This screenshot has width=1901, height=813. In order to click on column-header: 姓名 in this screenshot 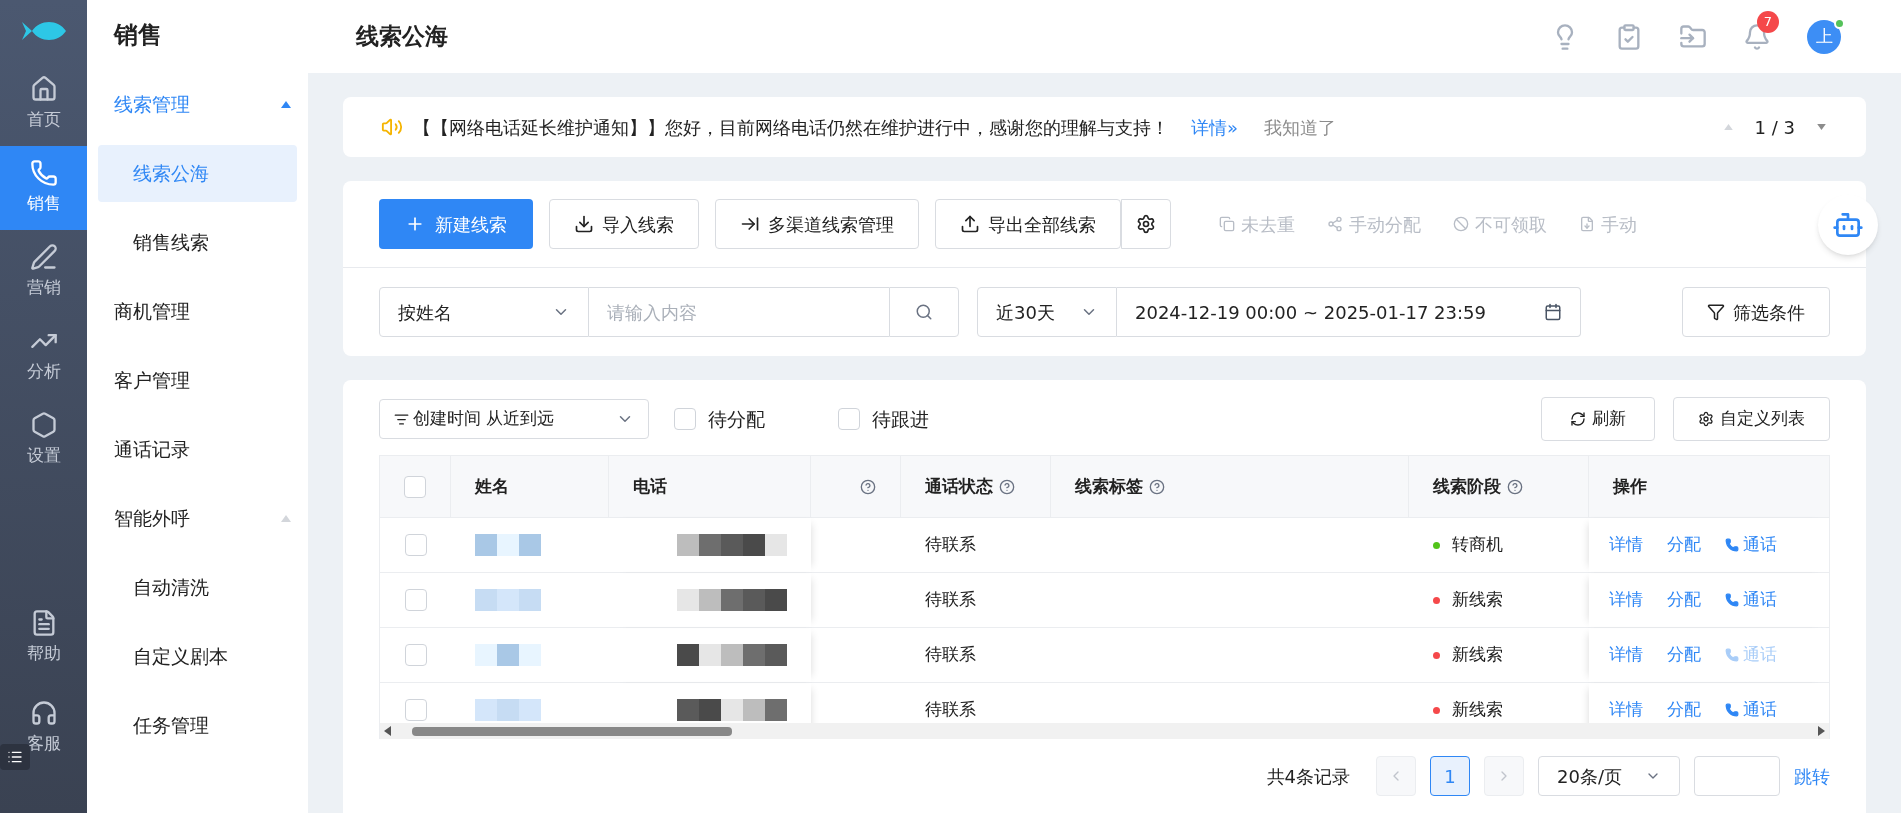, I will do `click(492, 486)`.